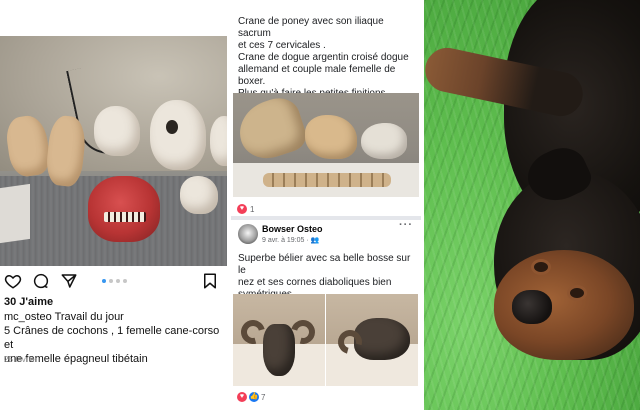 The image size is (640, 410). Describe the element at coordinates (272, 129) in the screenshot. I see `pony-skull` at that location.